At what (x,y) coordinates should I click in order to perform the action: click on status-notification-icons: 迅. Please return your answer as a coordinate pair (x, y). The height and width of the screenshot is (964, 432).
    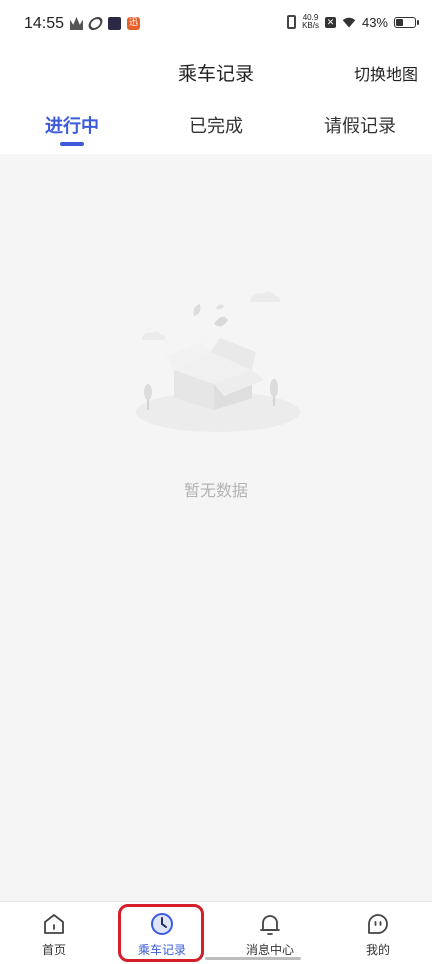
    Looking at the image, I should click on (105, 23).